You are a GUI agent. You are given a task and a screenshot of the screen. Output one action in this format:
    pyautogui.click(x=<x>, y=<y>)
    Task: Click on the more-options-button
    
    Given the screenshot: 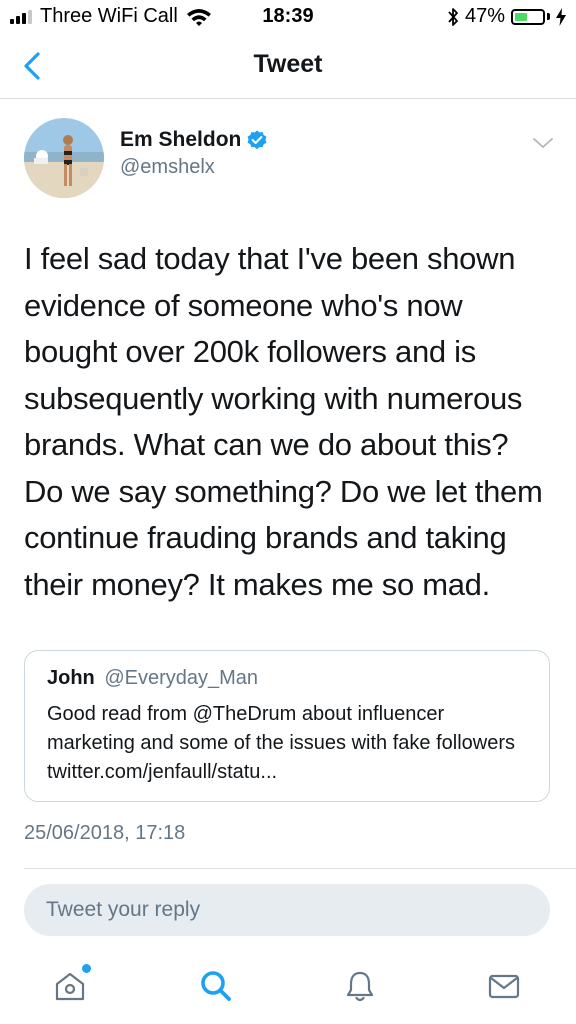 What is the action you would take?
    pyautogui.click(x=543, y=143)
    